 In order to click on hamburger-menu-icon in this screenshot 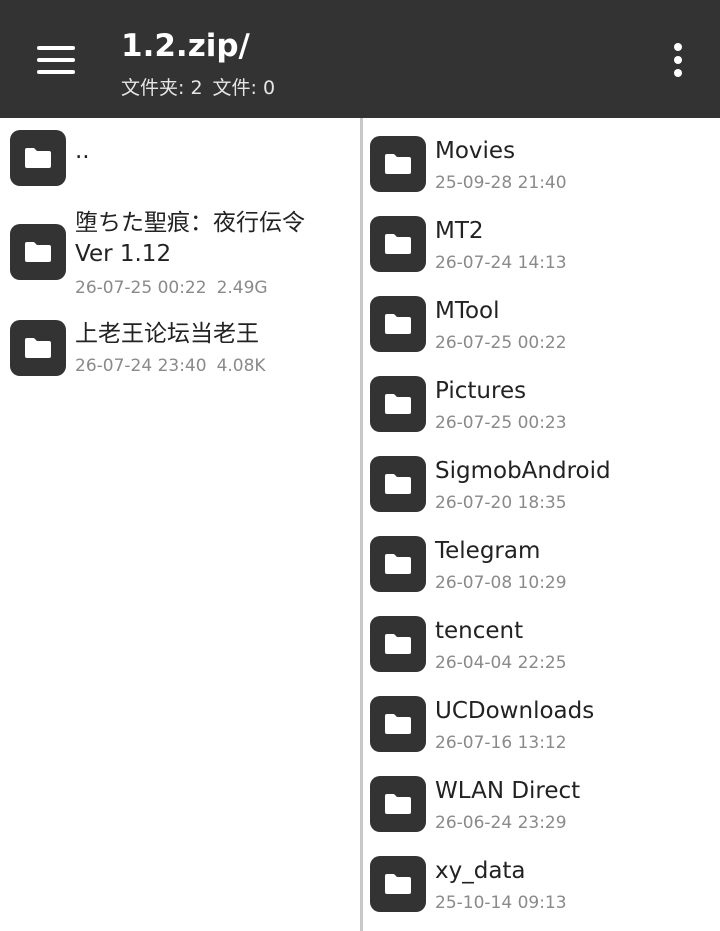, I will do `click(56, 60)`.